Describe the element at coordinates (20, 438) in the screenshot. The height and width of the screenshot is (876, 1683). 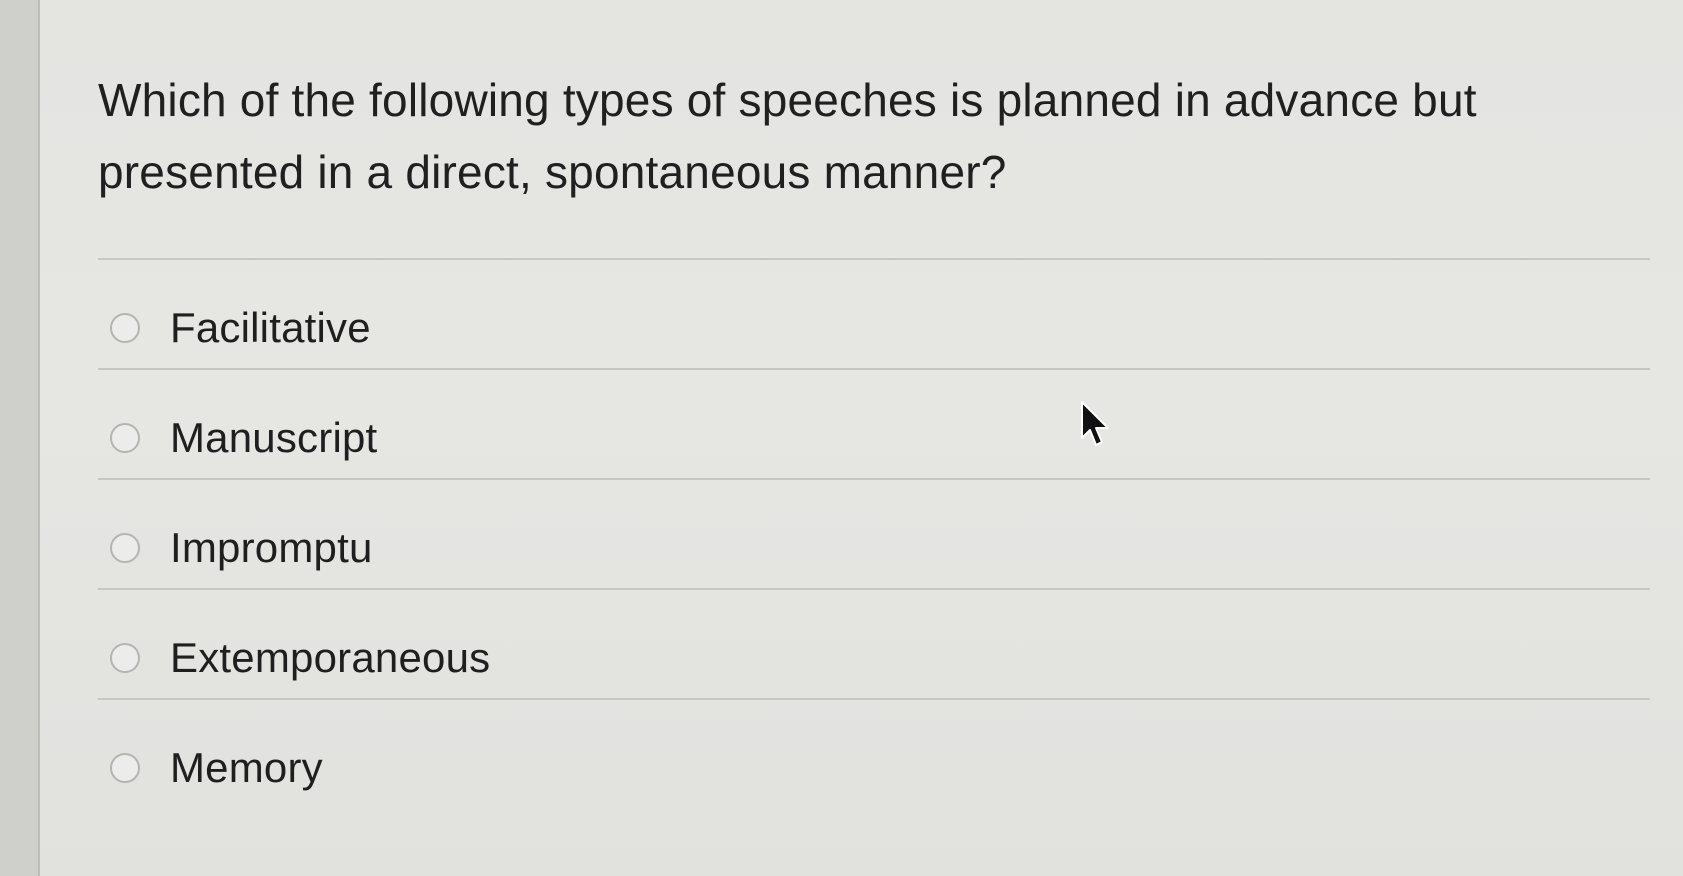
I see `left-panel-edge` at that location.